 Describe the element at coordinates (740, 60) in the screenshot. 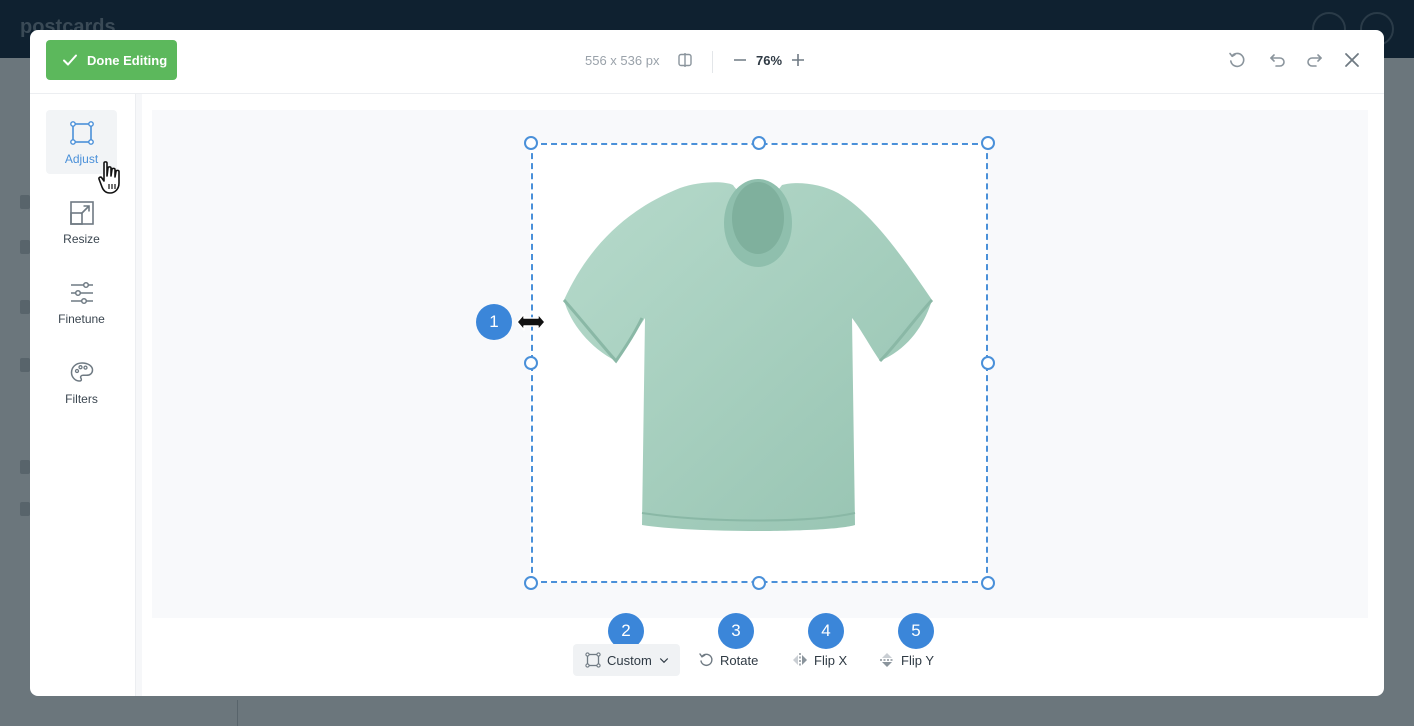

I see `zoom-out-icon` at that location.